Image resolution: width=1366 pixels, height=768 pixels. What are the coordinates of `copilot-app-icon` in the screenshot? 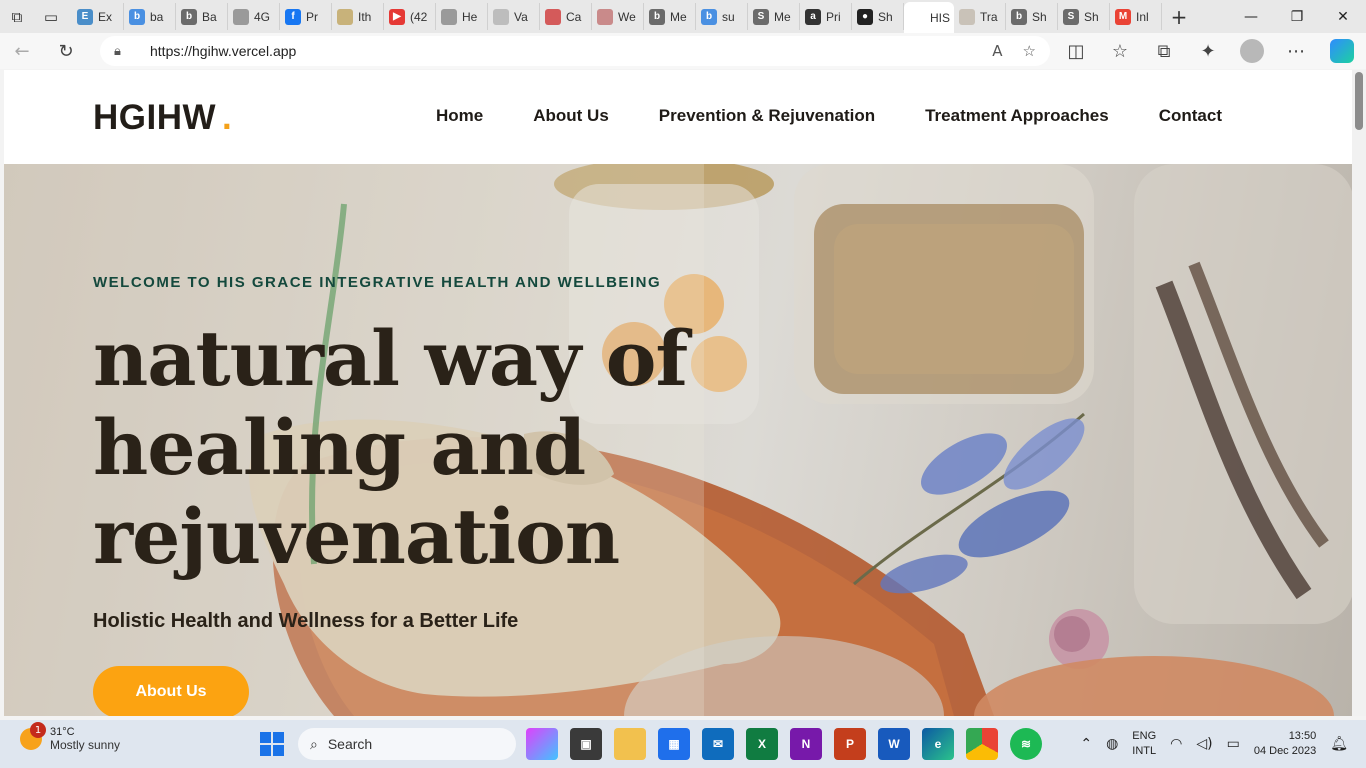 It's located at (542, 744).